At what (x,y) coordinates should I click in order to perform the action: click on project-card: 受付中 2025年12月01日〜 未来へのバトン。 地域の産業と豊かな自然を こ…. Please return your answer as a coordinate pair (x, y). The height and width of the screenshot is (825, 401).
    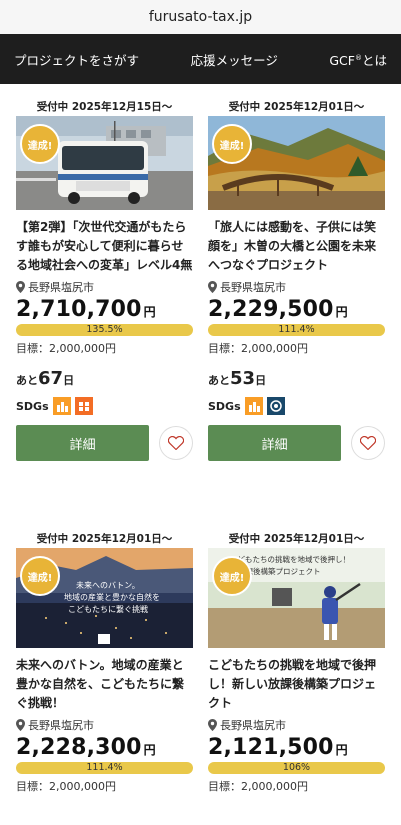
    Looking at the image, I should click on (104, 662).